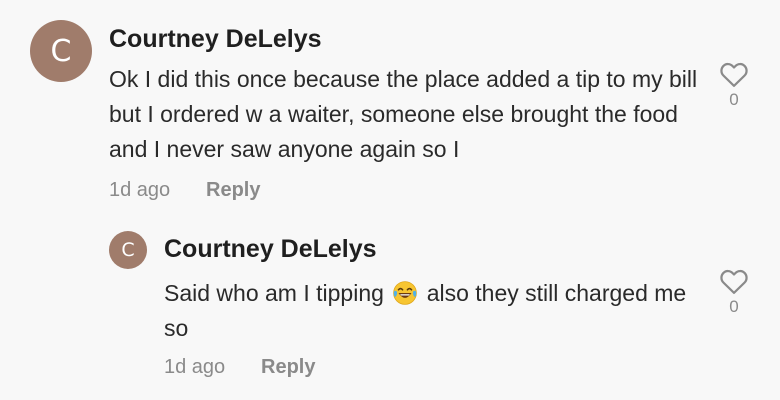 Image resolution: width=780 pixels, height=400 pixels. What do you see at coordinates (405, 293) in the screenshot?
I see `face-with-tears-of-joy-icon` at bounding box center [405, 293].